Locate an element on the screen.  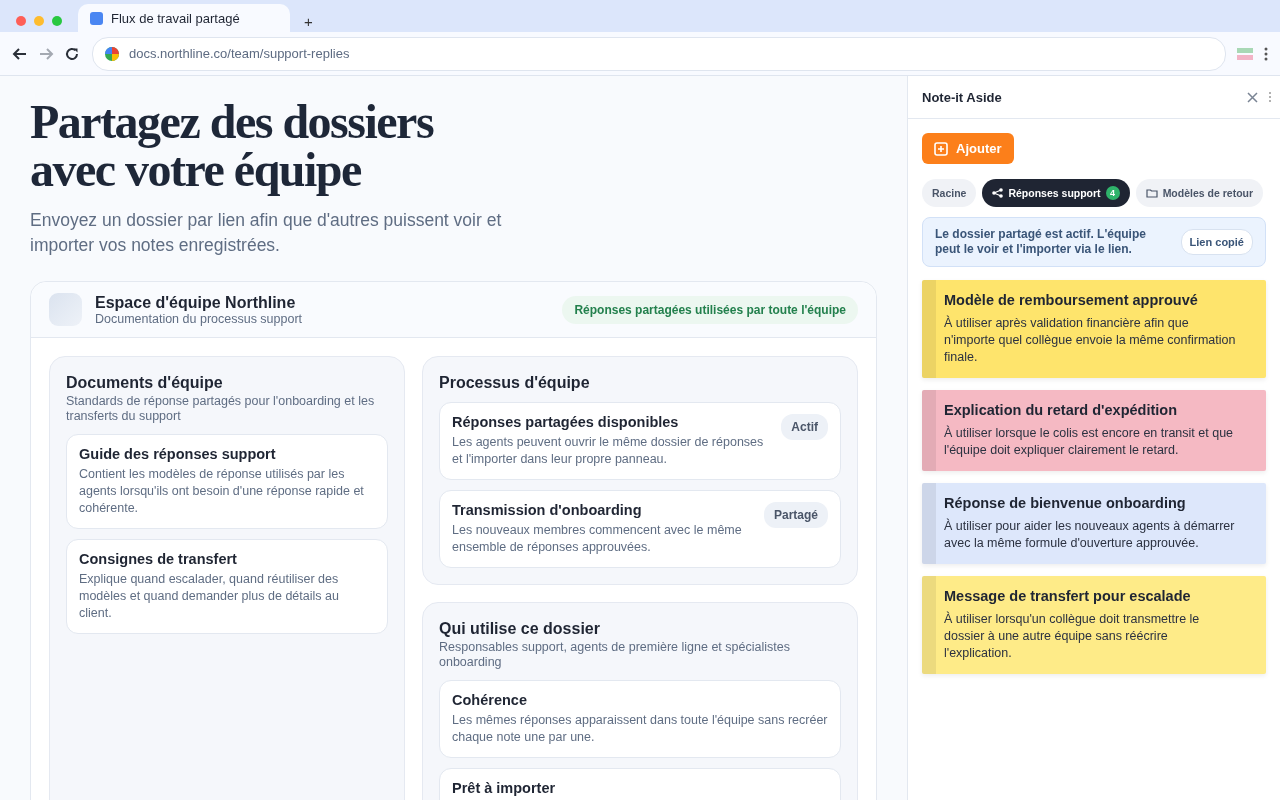
page-title: Partagez des dossiers avec votre équipe is located at coordinates (232, 146).